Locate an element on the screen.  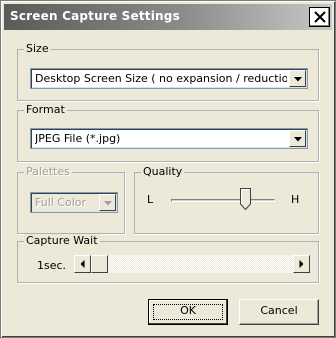
capture-wait-value: 1sec. is located at coordinates (52, 265).